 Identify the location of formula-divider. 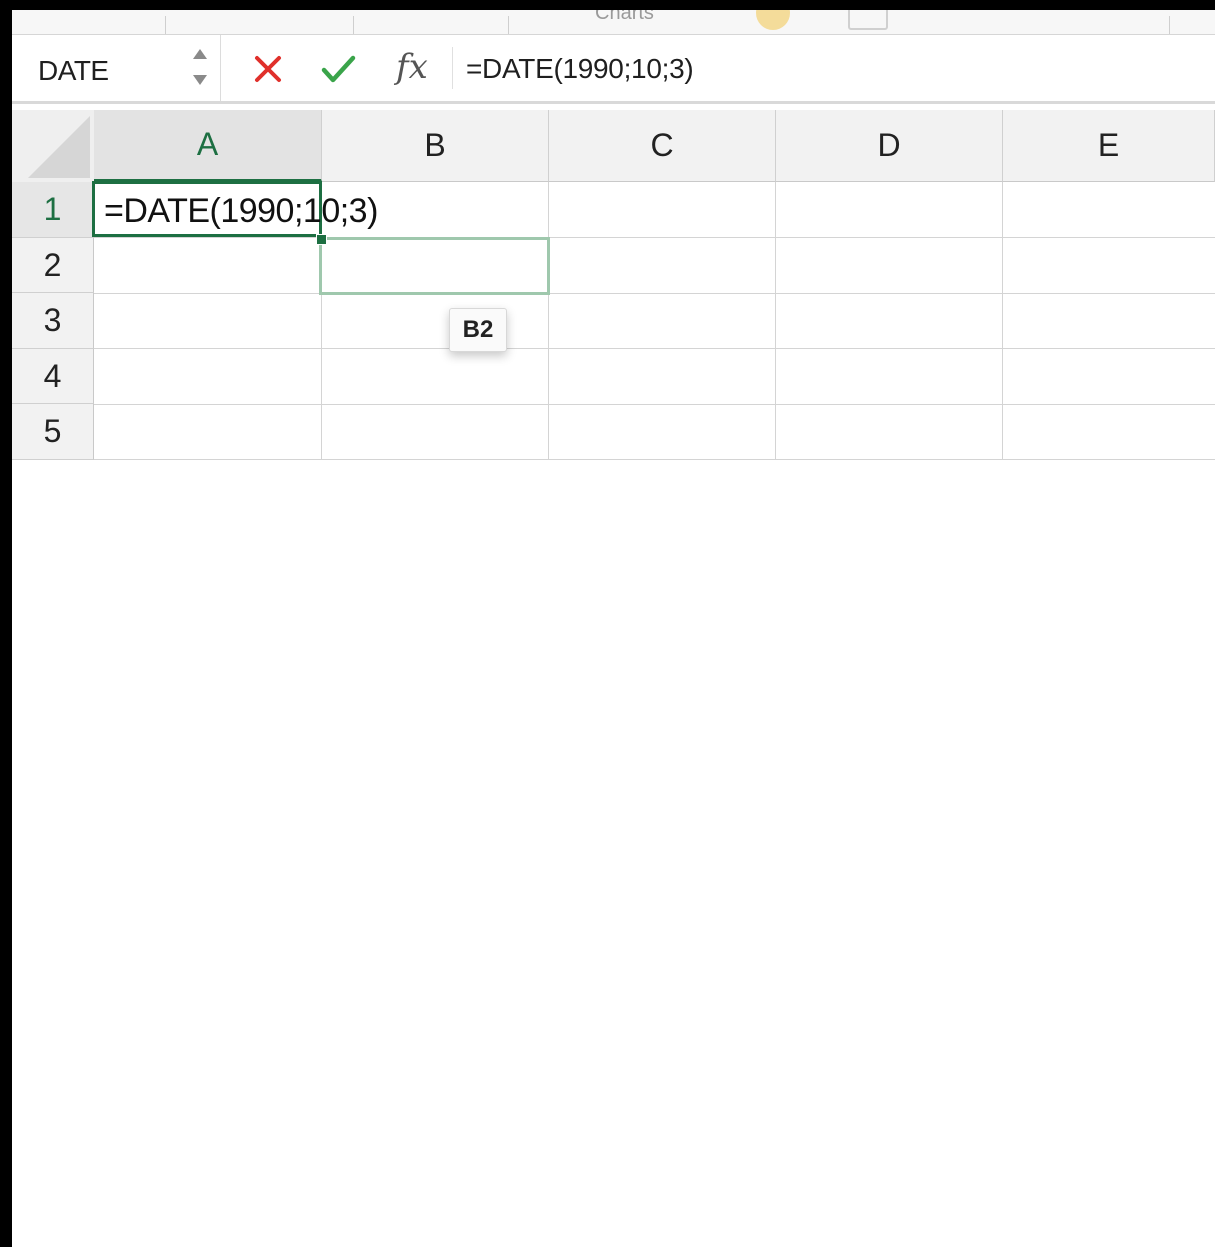
(452, 68).